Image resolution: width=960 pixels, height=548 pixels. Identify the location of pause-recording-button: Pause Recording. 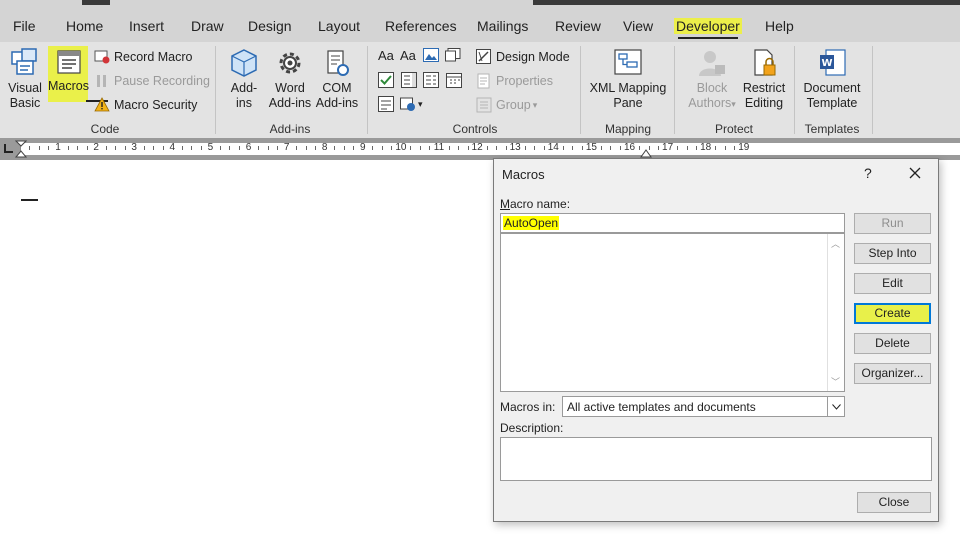
(152, 81).